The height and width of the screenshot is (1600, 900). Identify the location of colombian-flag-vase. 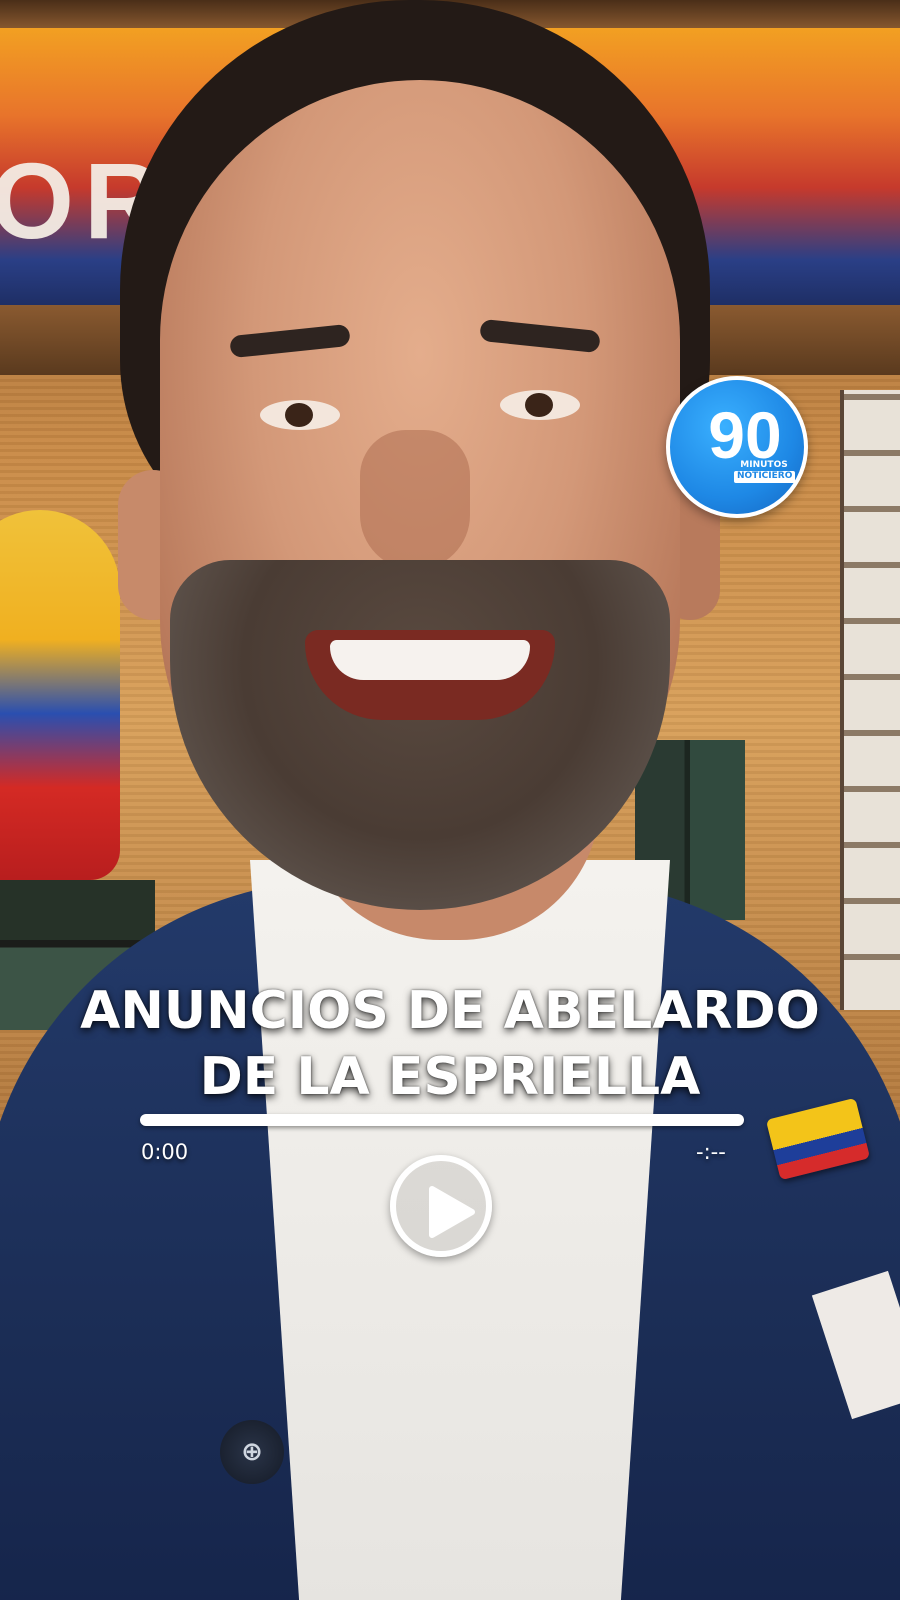
(60, 695).